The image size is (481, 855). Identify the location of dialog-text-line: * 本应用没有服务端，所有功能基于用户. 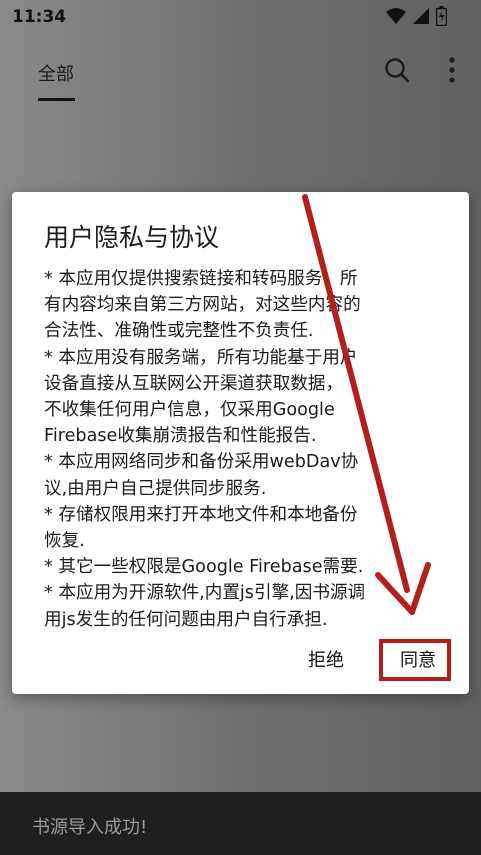
(201, 357).